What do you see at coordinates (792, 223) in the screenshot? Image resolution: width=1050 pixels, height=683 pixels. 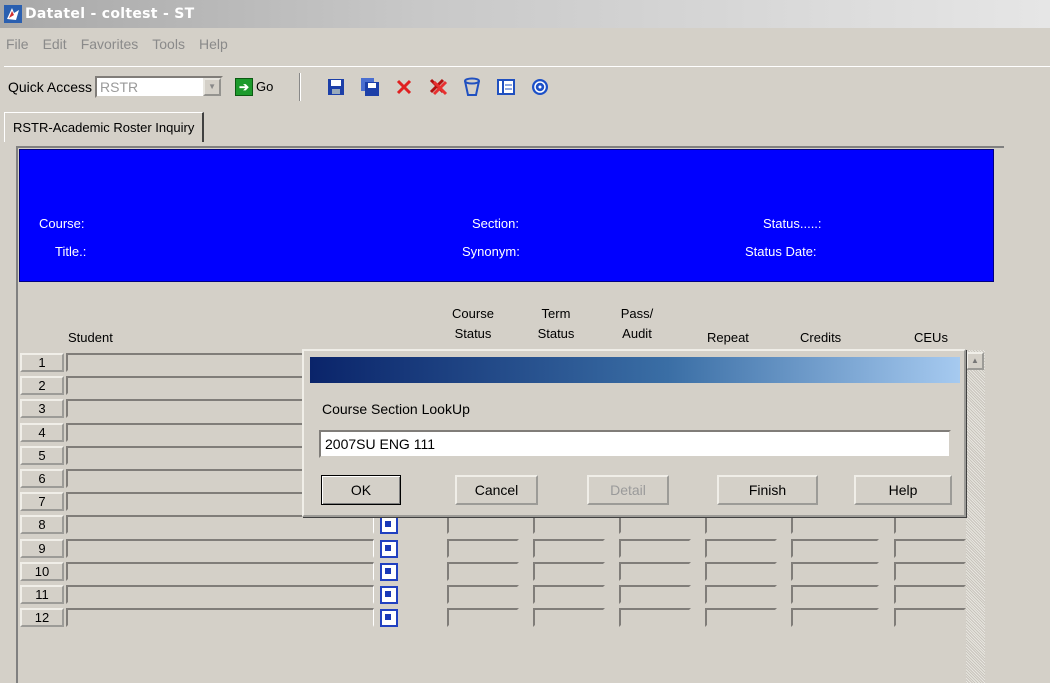 I see `status-label: Status.....:` at bounding box center [792, 223].